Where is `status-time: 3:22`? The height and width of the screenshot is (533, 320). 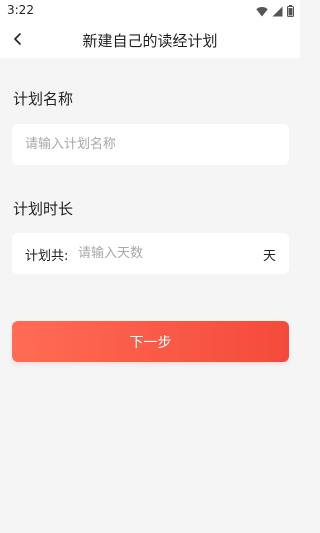
status-time: 3:22 is located at coordinates (20, 10).